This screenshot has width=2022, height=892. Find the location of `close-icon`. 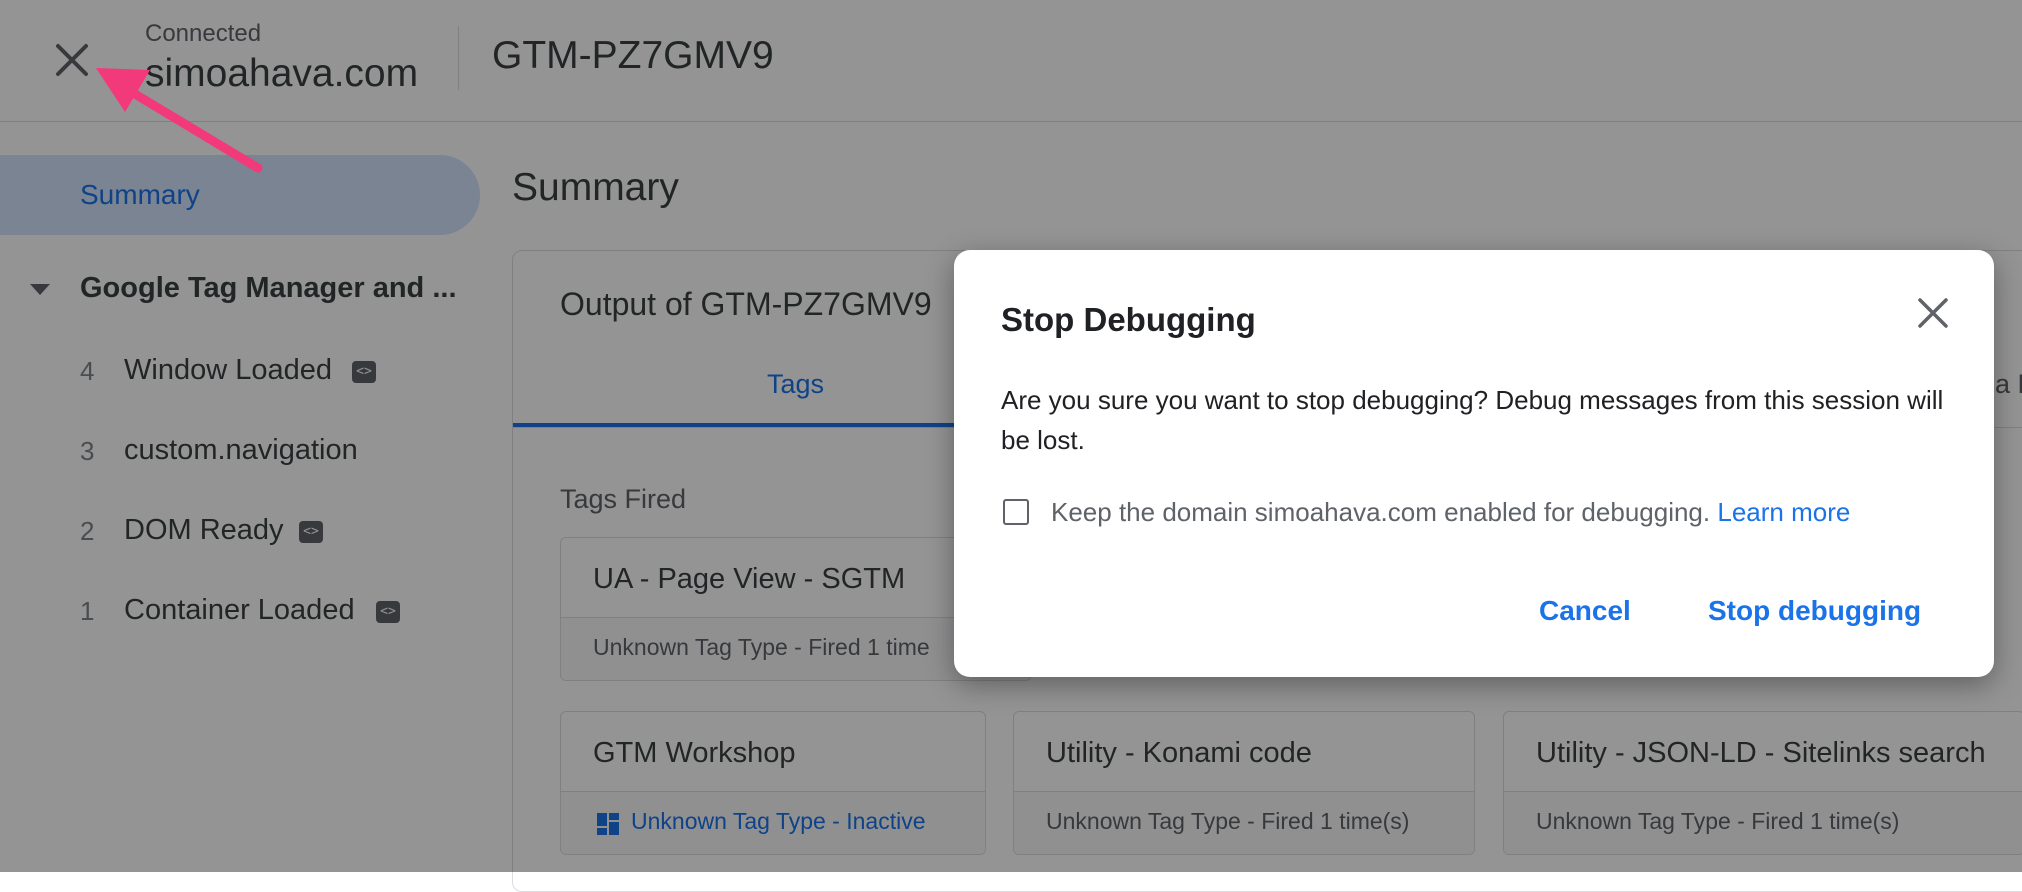

close-icon is located at coordinates (1933, 313).